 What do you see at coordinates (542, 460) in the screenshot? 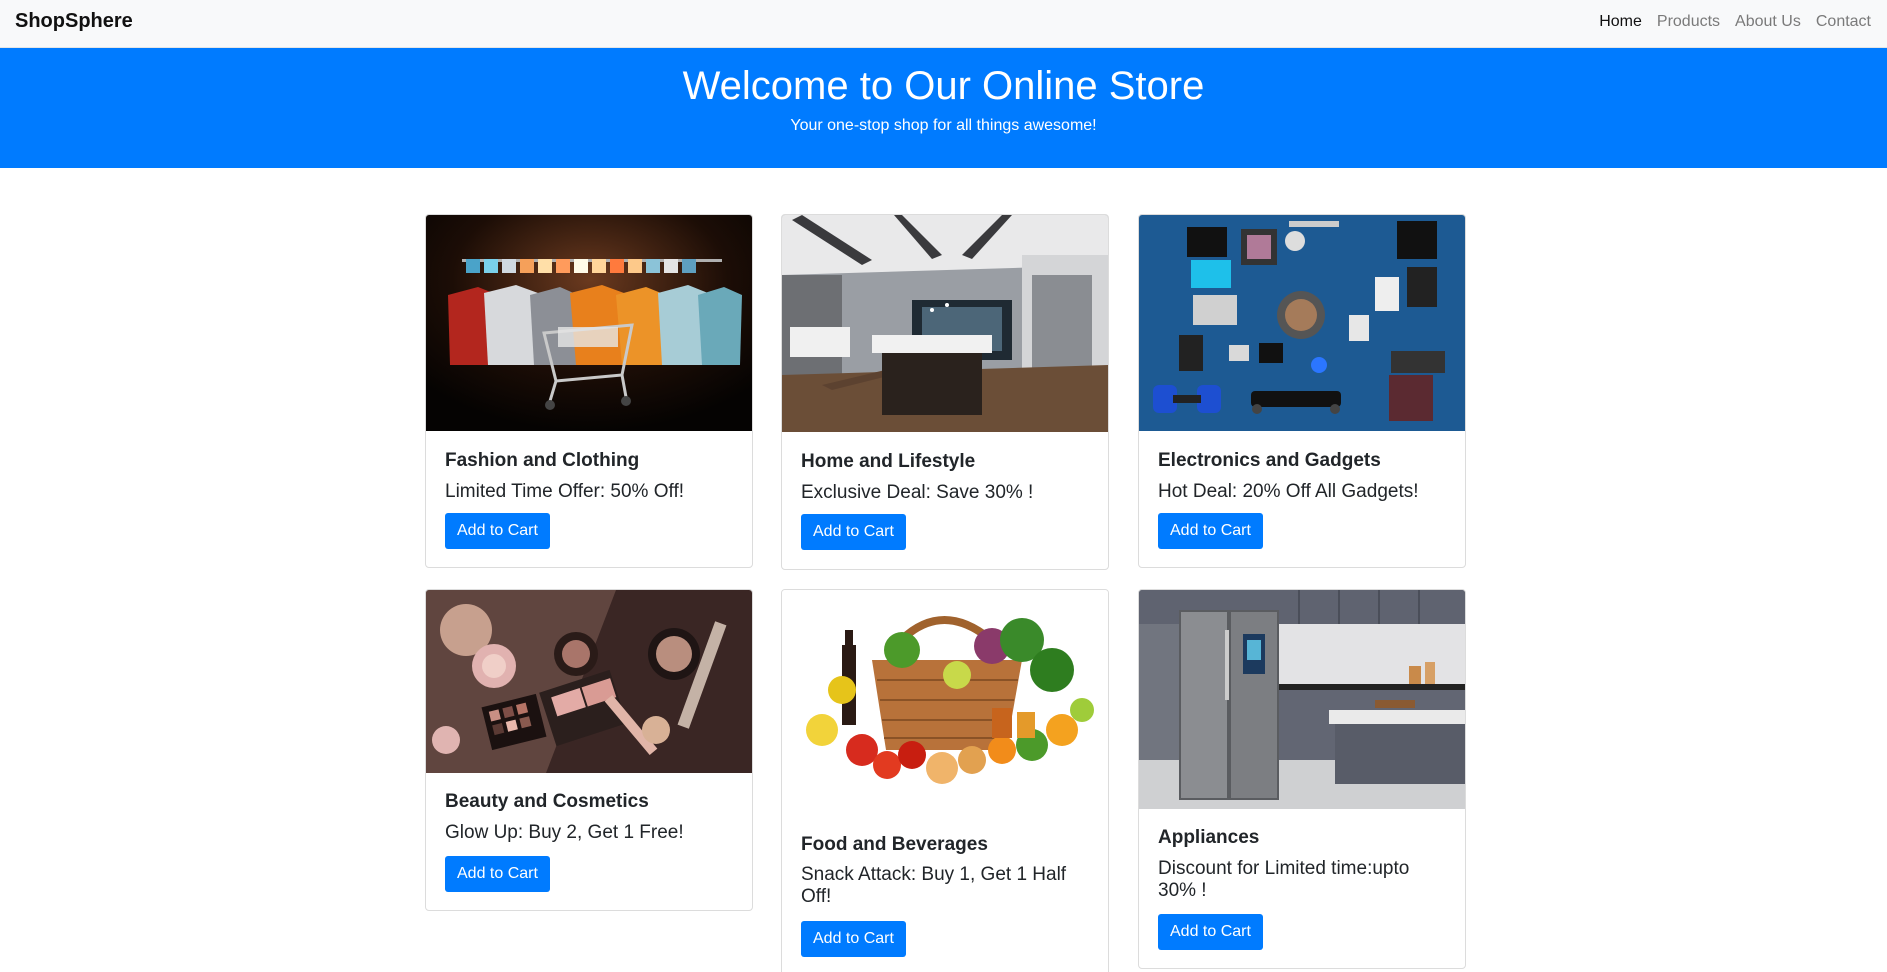
I see `product-title: Fashion and Clothing` at bounding box center [542, 460].